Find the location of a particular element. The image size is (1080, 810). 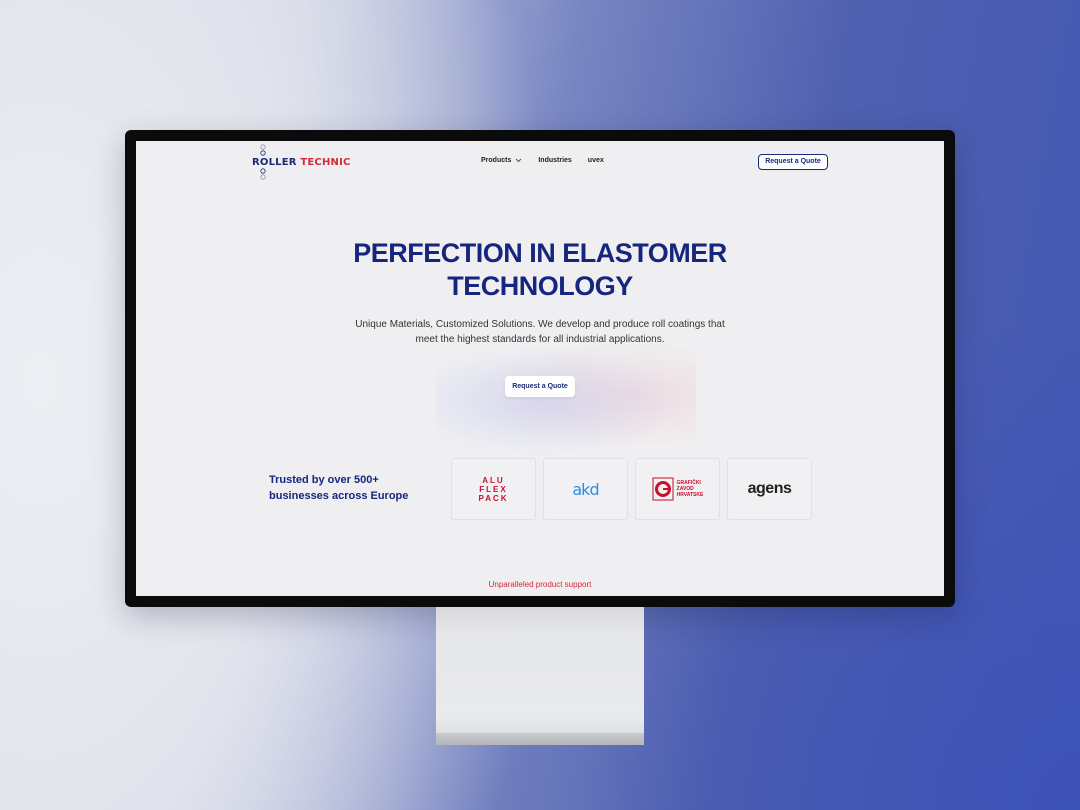

main-nav: Products Industries uvex is located at coordinates (542, 160).